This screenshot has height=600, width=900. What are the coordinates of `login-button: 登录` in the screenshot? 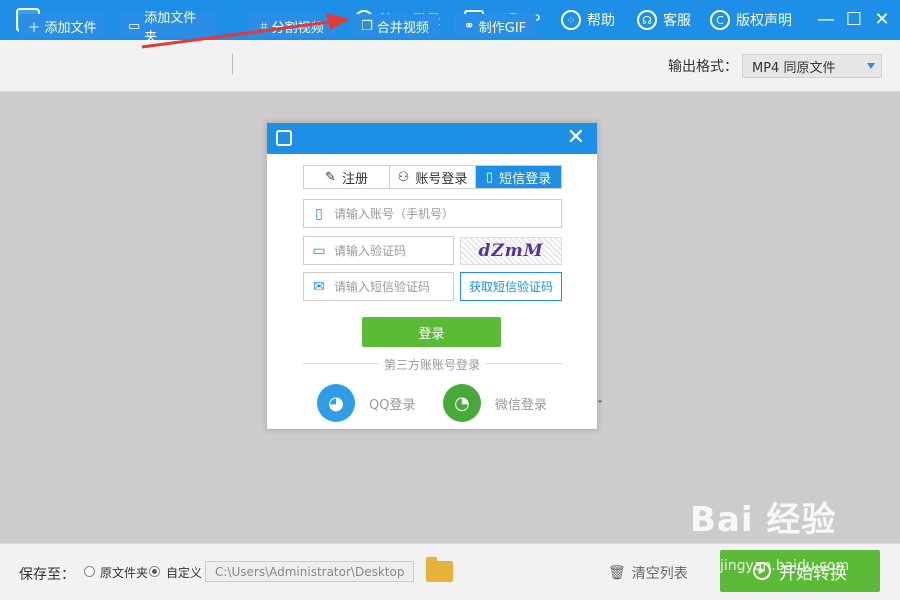 It's located at (431, 332).